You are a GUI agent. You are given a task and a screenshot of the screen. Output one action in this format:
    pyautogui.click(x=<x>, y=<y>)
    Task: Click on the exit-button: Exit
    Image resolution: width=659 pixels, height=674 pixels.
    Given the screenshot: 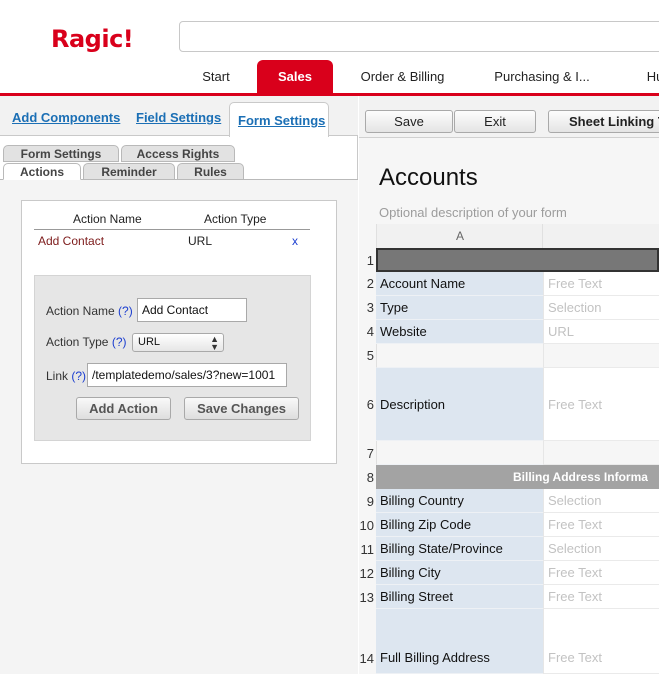 What is the action you would take?
    pyautogui.click(x=495, y=121)
    